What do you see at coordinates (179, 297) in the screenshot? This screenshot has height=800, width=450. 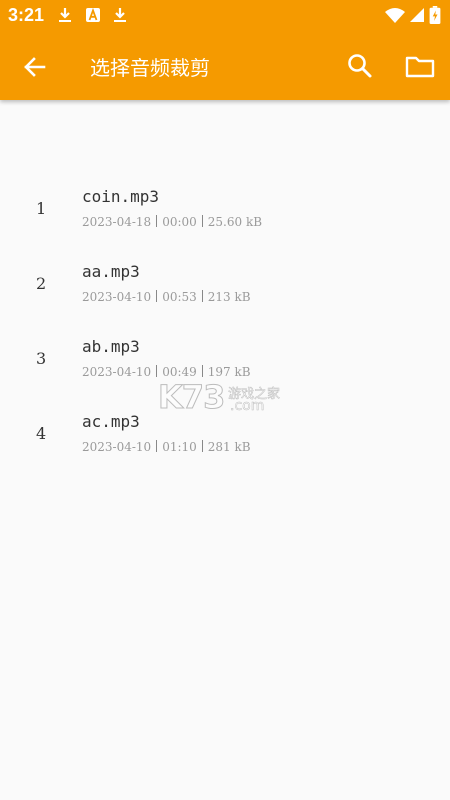 I see `file-duration: 00:53` at bounding box center [179, 297].